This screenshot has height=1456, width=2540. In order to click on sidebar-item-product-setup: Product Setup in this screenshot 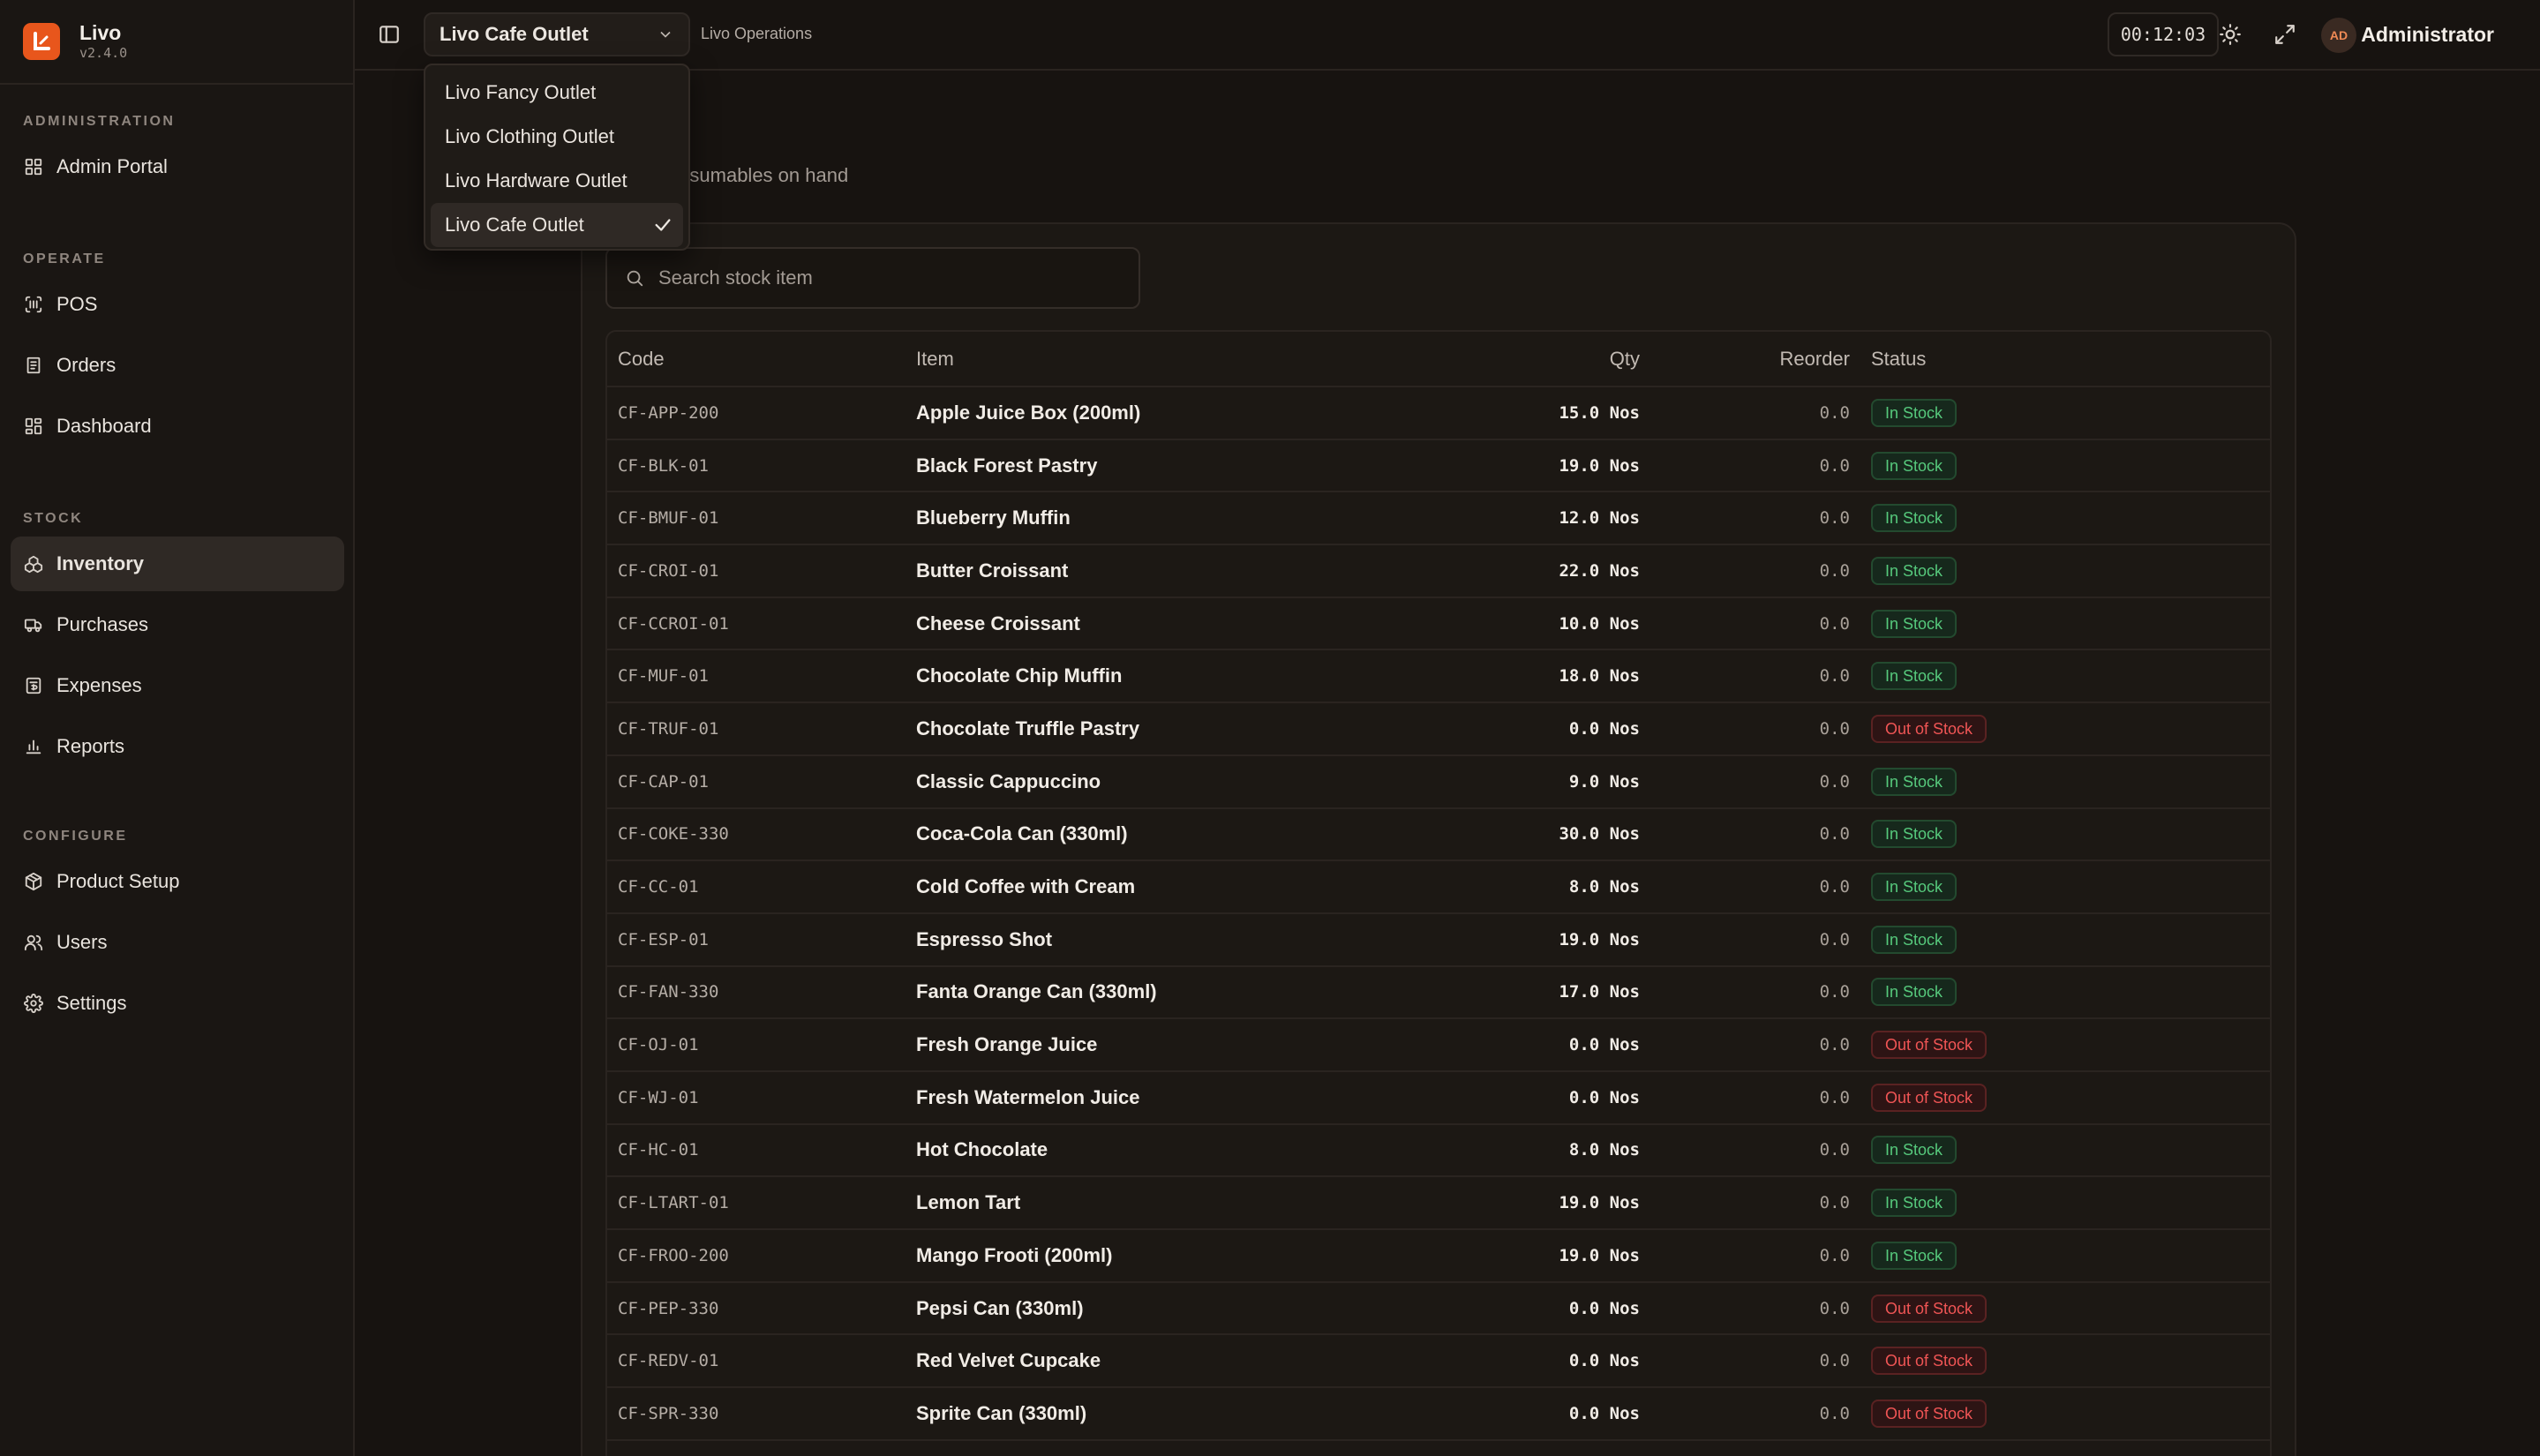, I will do `click(177, 881)`.